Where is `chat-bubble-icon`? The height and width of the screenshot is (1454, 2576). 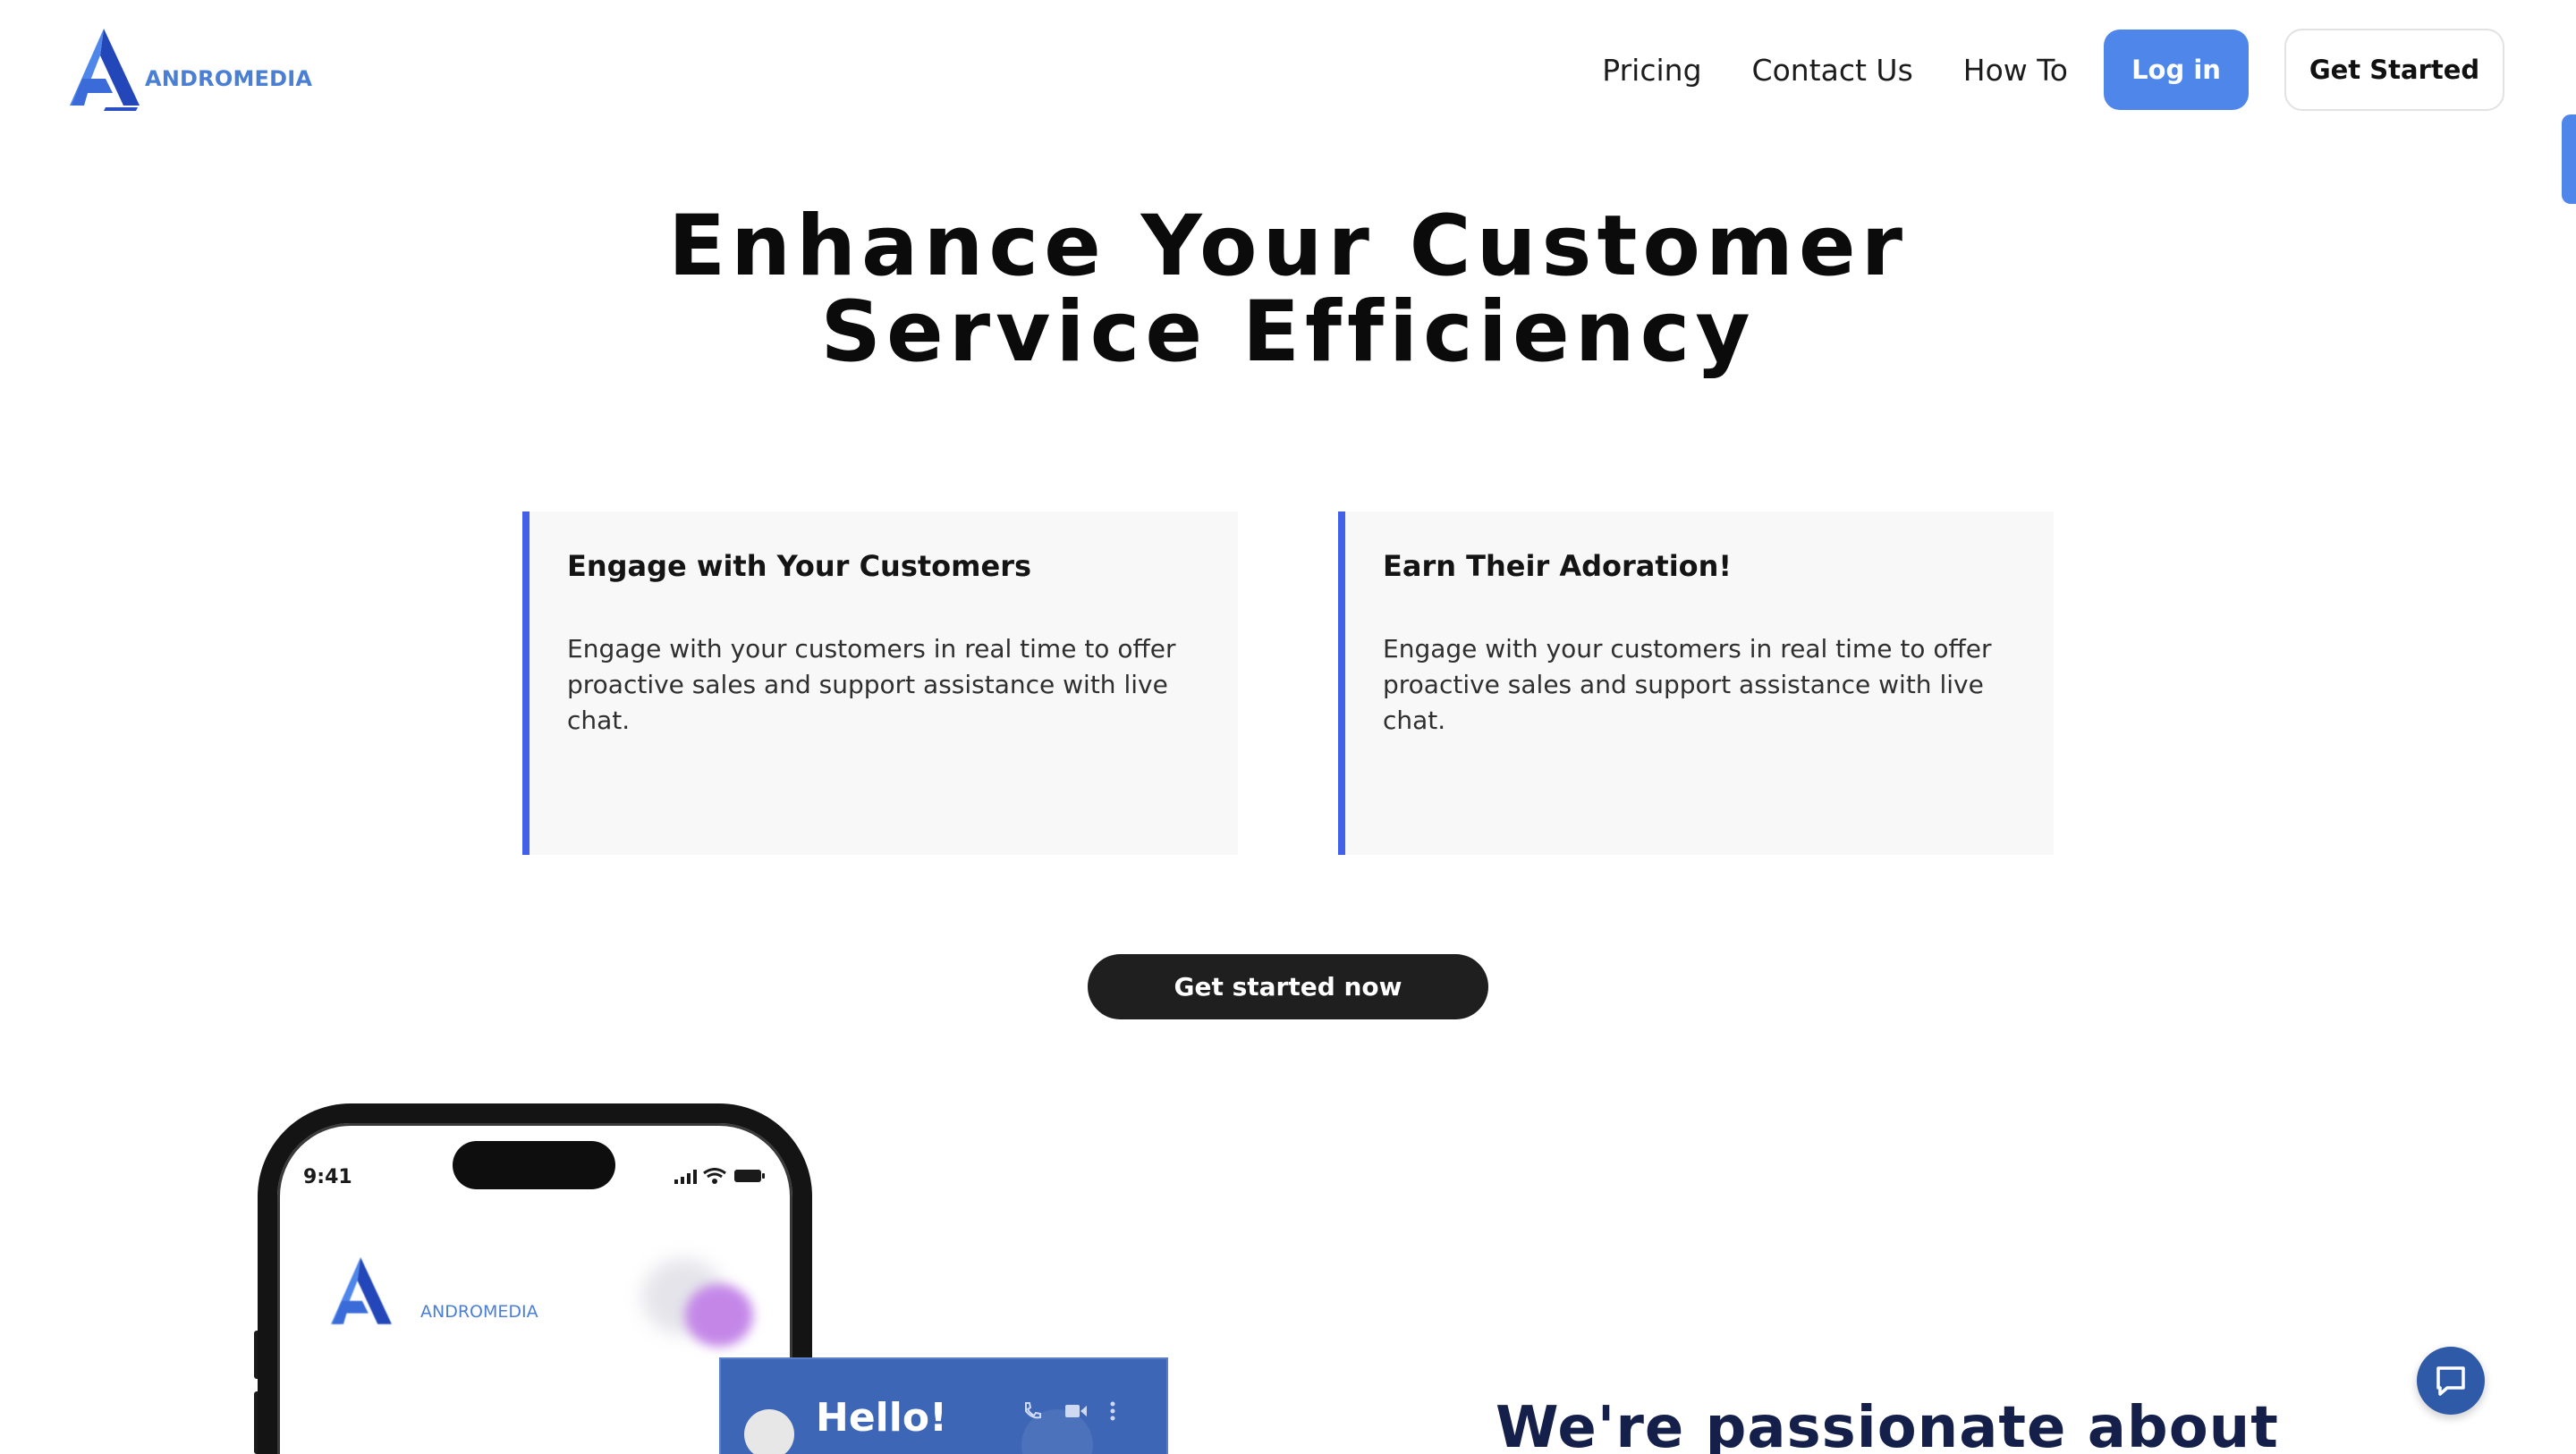 chat-bubble-icon is located at coordinates (2450, 1381).